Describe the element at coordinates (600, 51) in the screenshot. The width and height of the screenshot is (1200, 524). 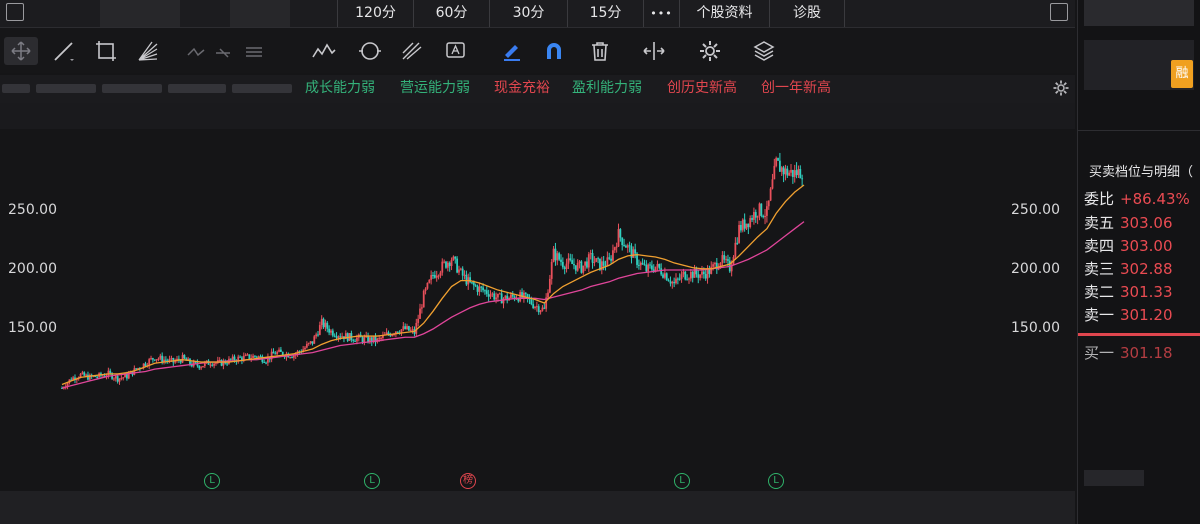
I see `trash-icon` at that location.